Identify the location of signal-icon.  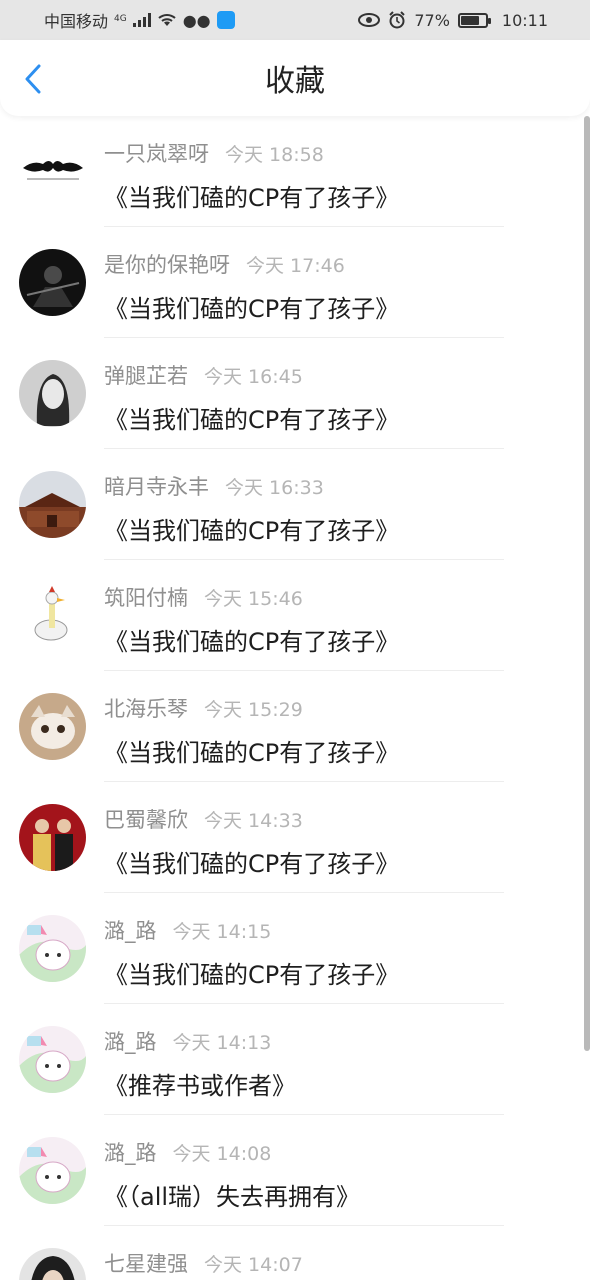
(141, 20).